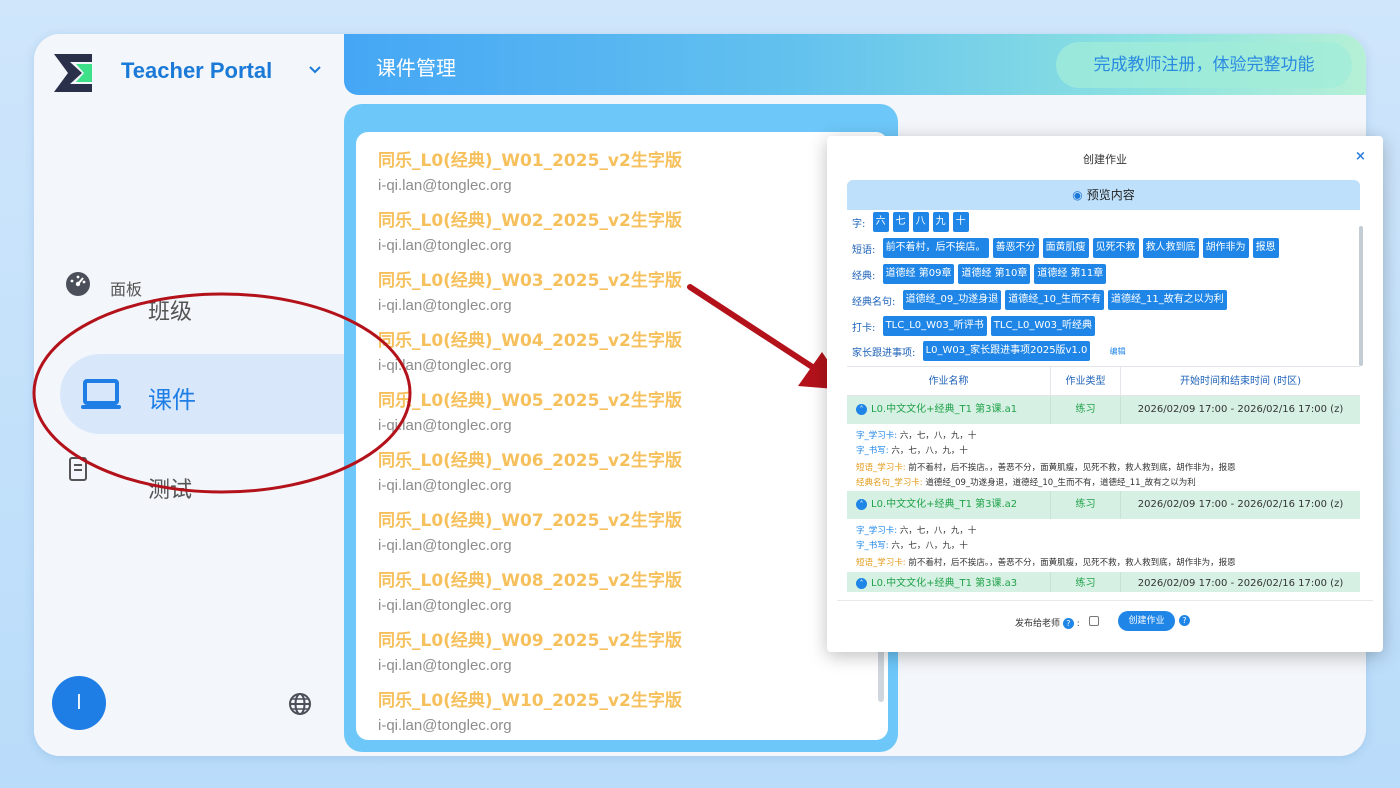  Describe the element at coordinates (960, 222) in the screenshot. I see `char-tag: 十` at that location.